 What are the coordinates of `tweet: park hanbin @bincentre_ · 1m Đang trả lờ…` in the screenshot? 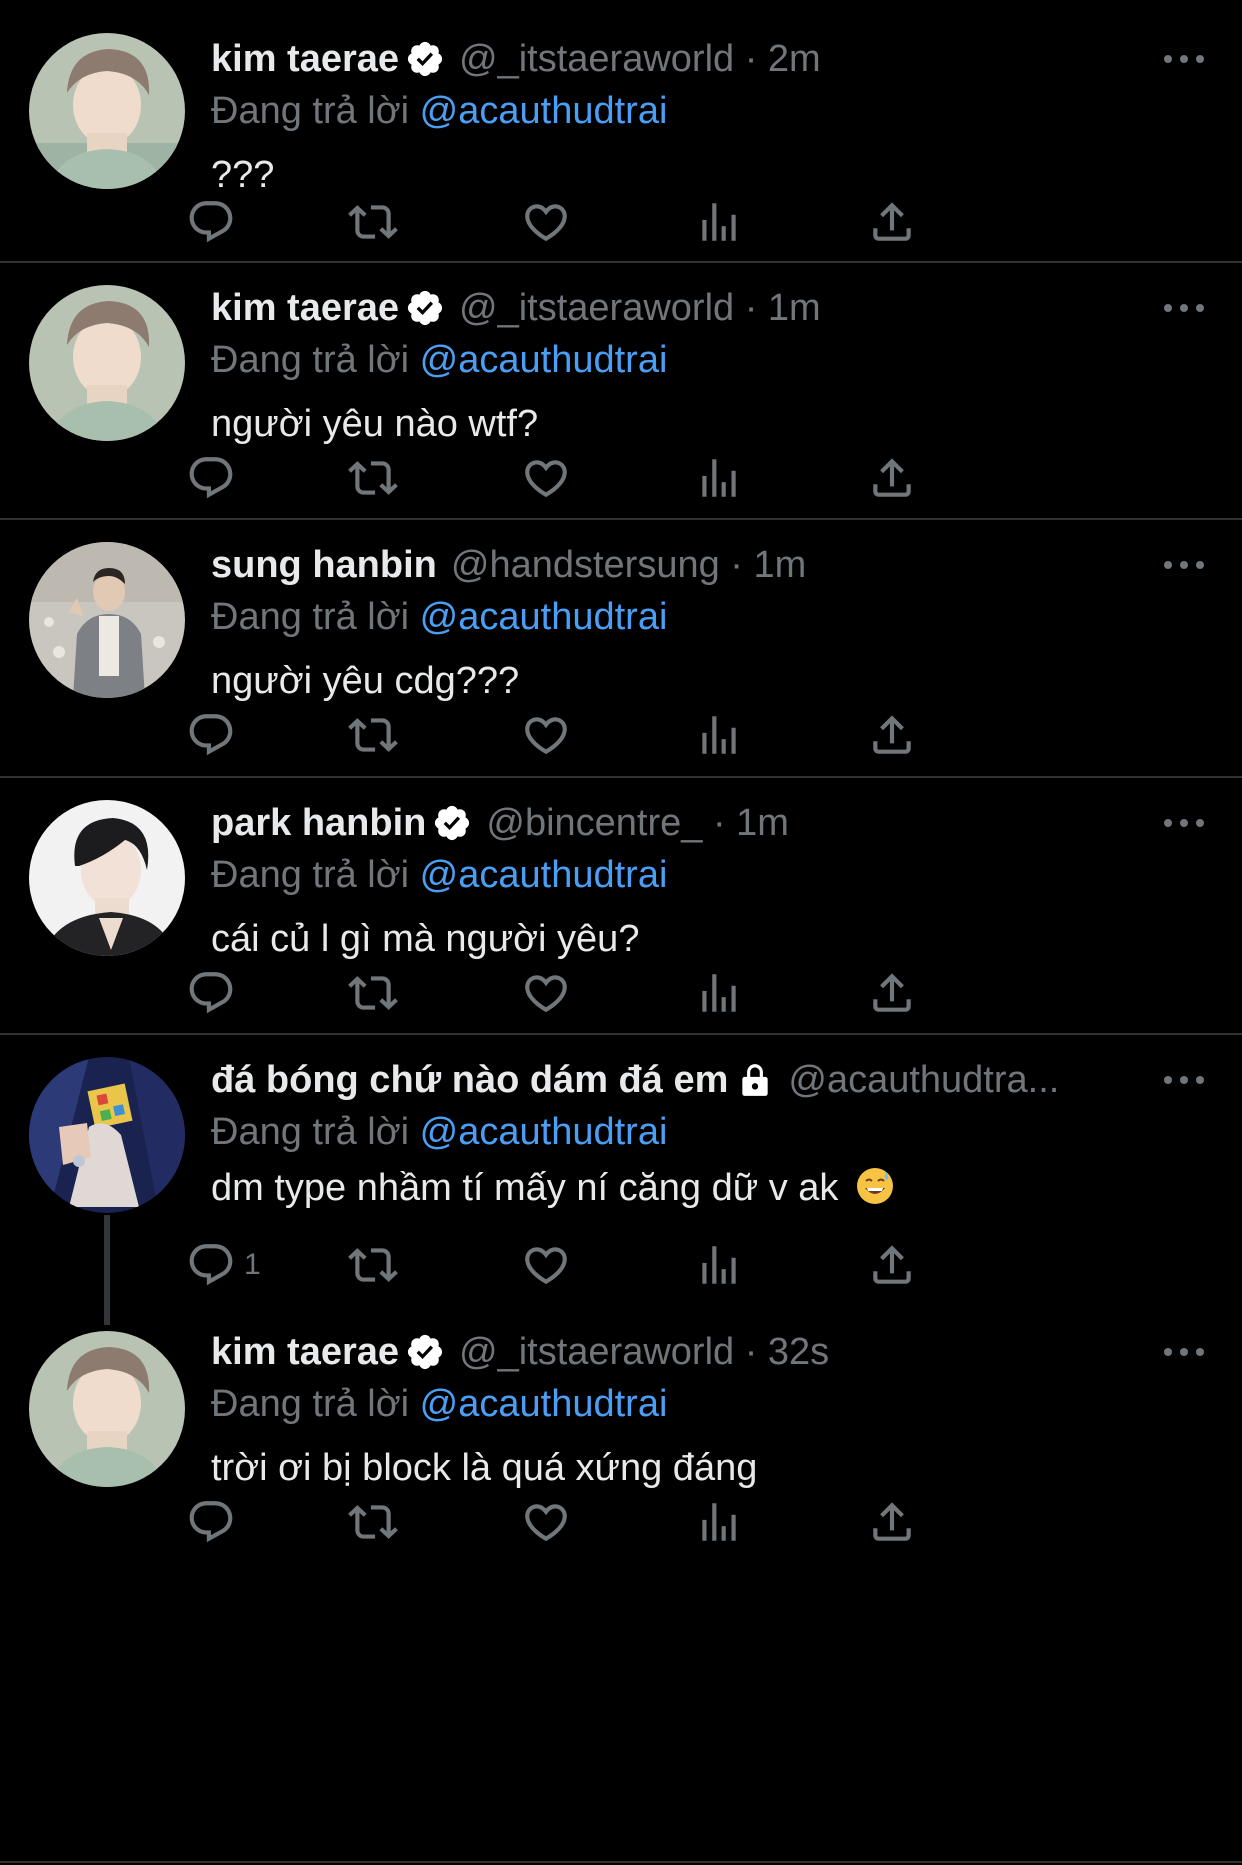 It's located at (621, 906).